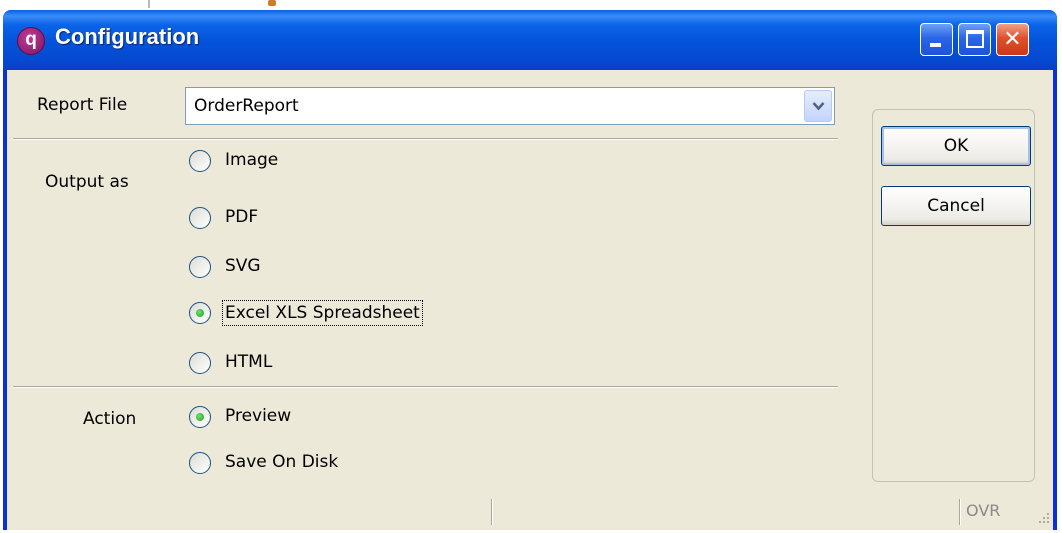 The width and height of the screenshot is (1062, 533). Describe the element at coordinates (936, 39) in the screenshot. I see `minimize-button` at that location.